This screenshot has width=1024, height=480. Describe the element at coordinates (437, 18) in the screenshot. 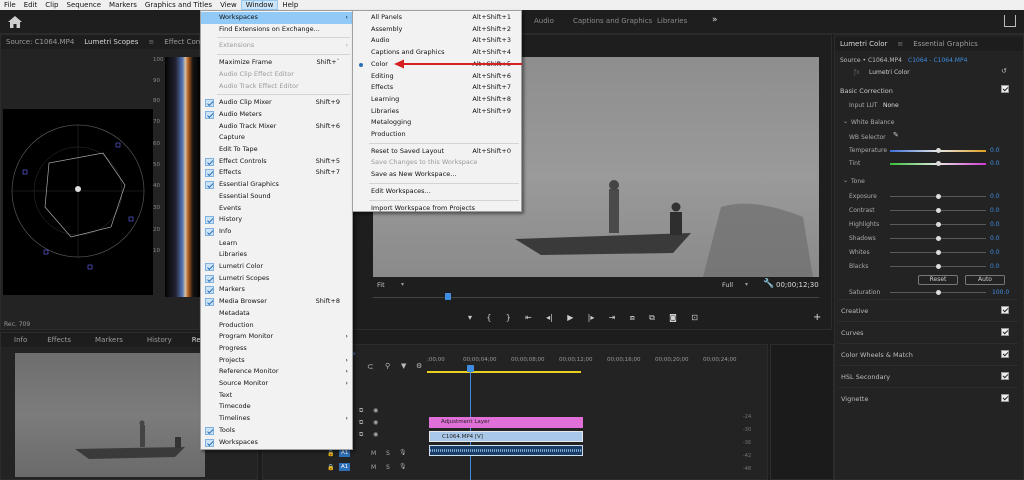

I see `menu-item-all-panels: All Panels Alt+Shift+1` at that location.